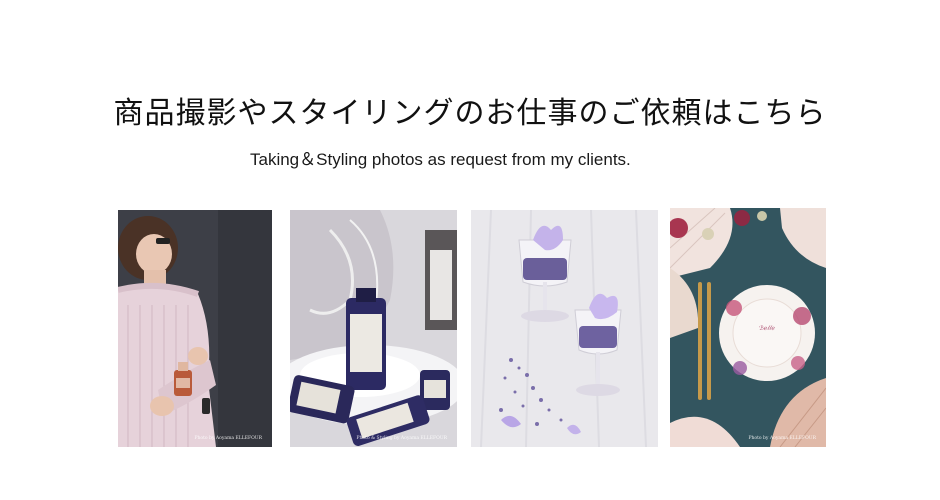  I want to click on svg-text: ℬℯ𝓁𝓁ℯ, so click(767, 328).